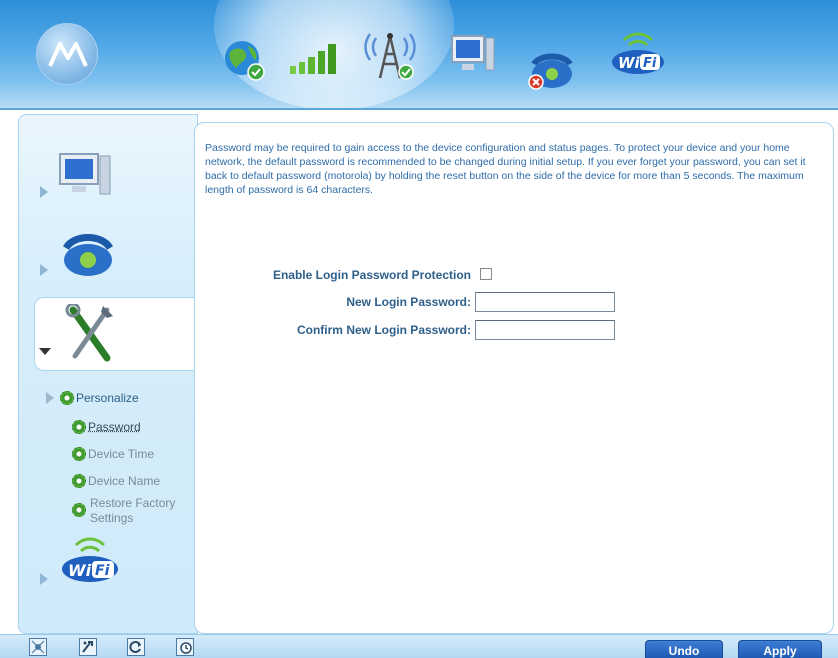 The height and width of the screenshot is (658, 838). What do you see at coordinates (383, 330) in the screenshot?
I see `confirm-password-label: Confirm New Login Password:` at bounding box center [383, 330].